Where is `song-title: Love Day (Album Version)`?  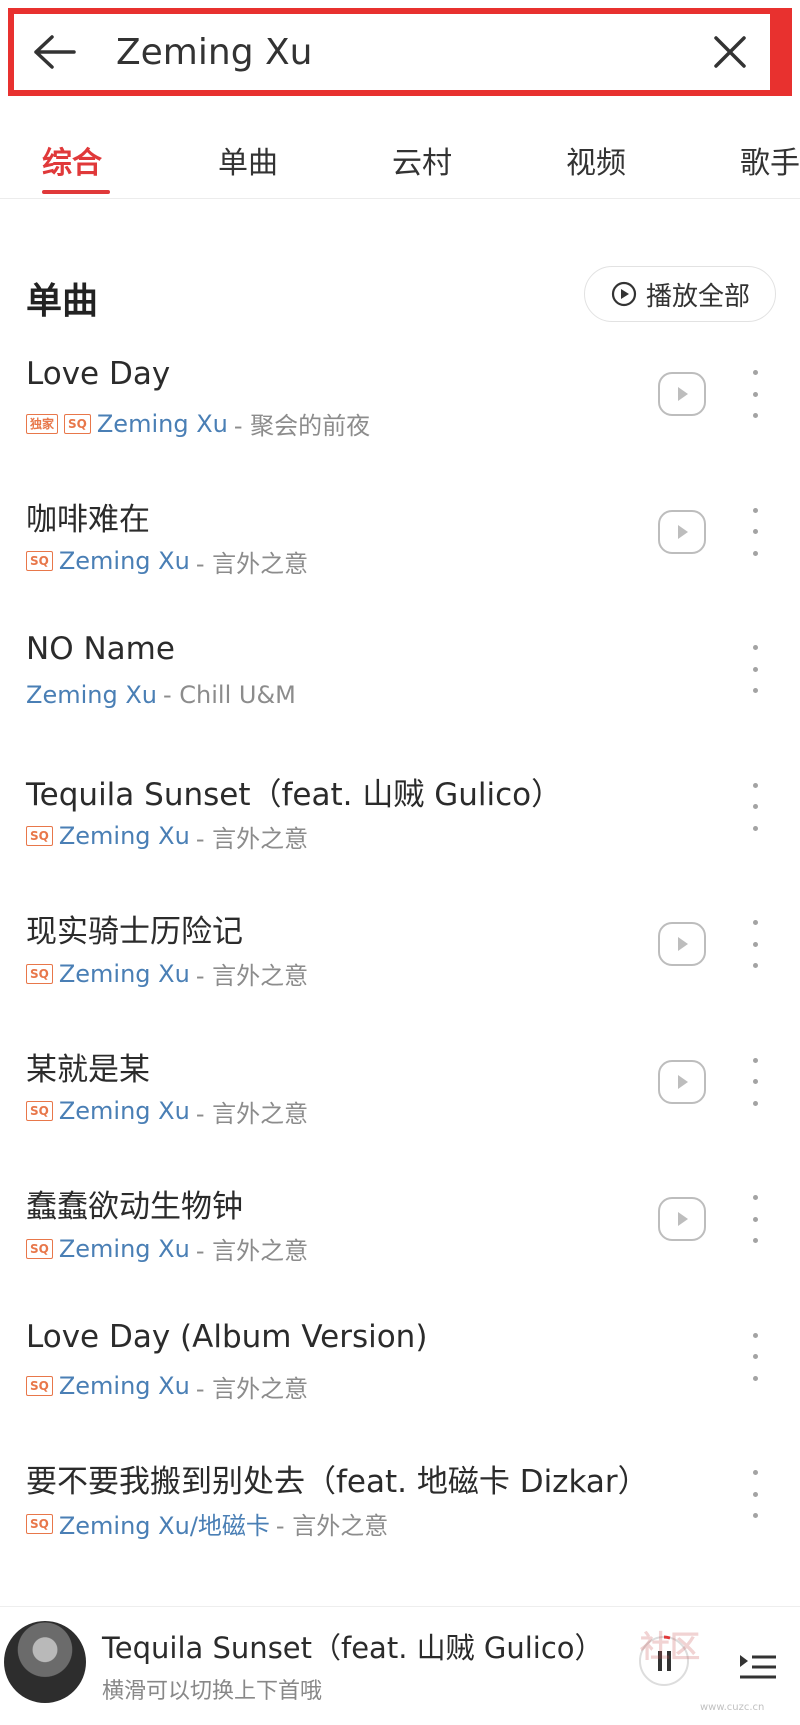
song-title: Love Day (Album Version) is located at coordinates (227, 1336).